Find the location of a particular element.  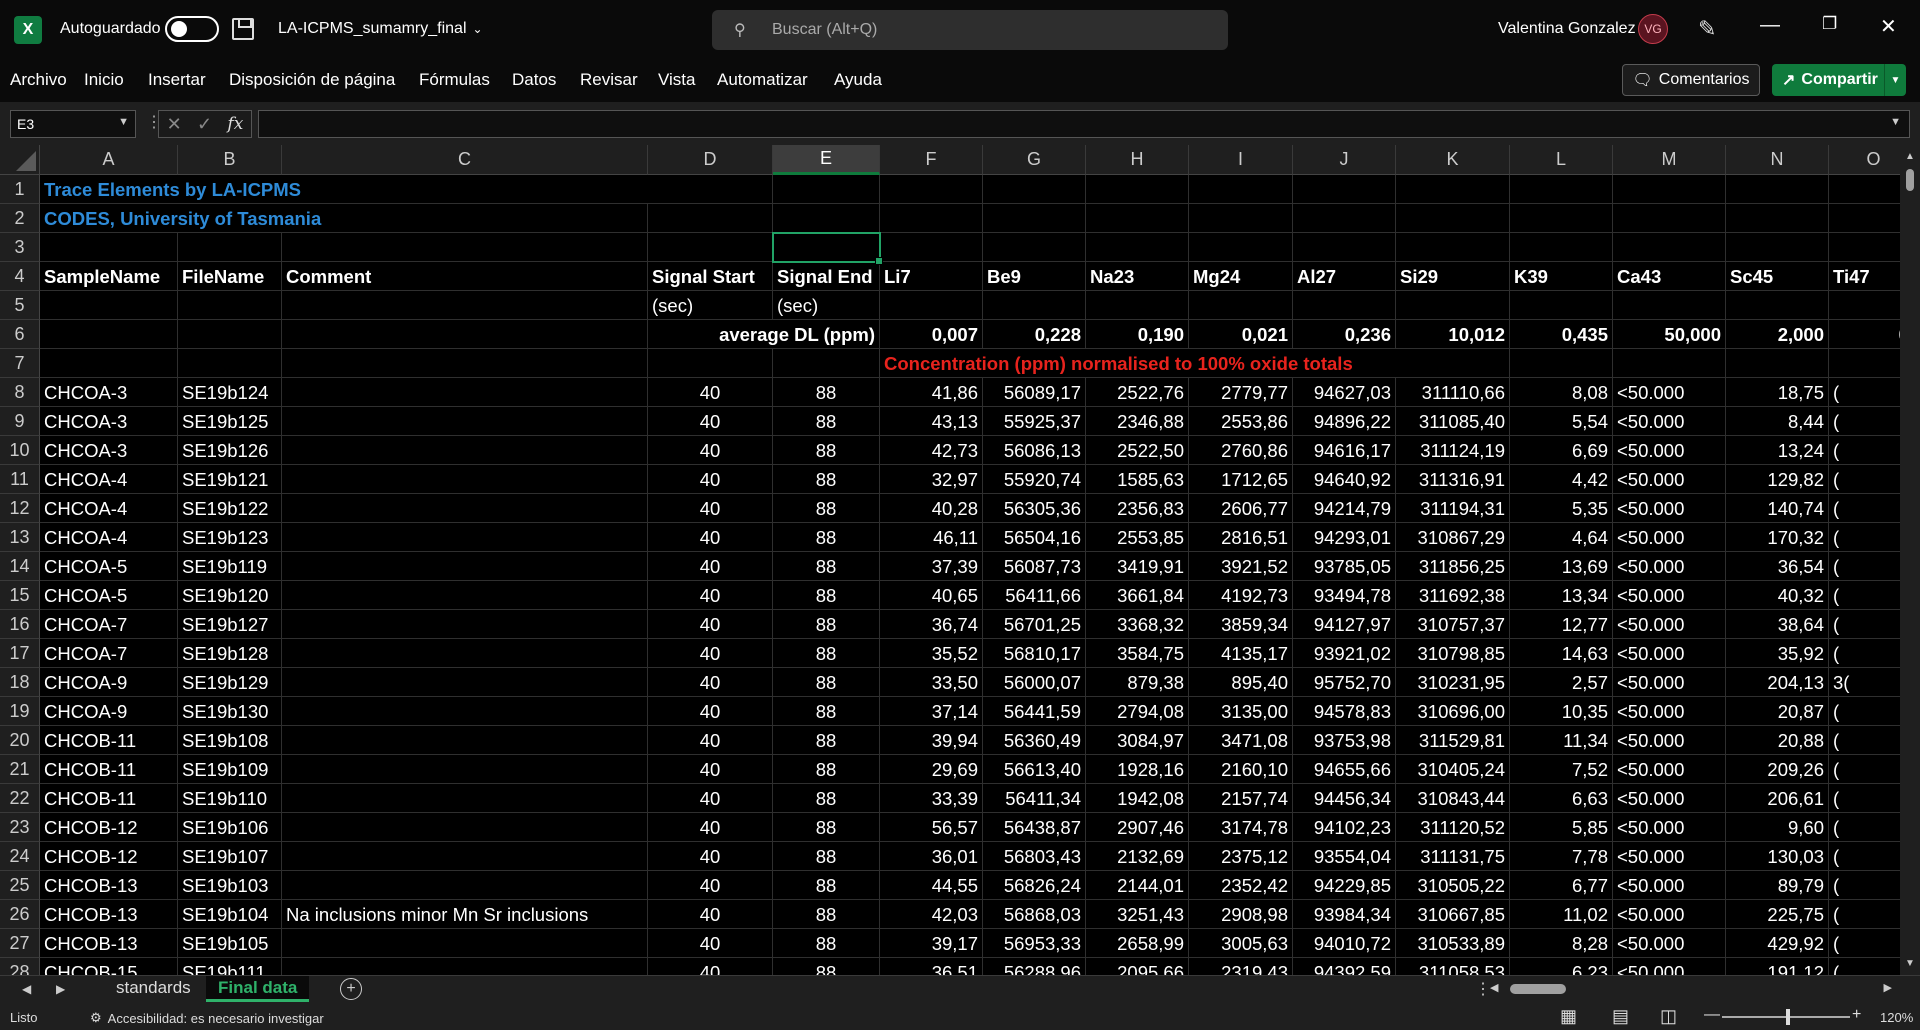

comment: Na inclusions minor Mn Sr inclusions is located at coordinates (465, 914).